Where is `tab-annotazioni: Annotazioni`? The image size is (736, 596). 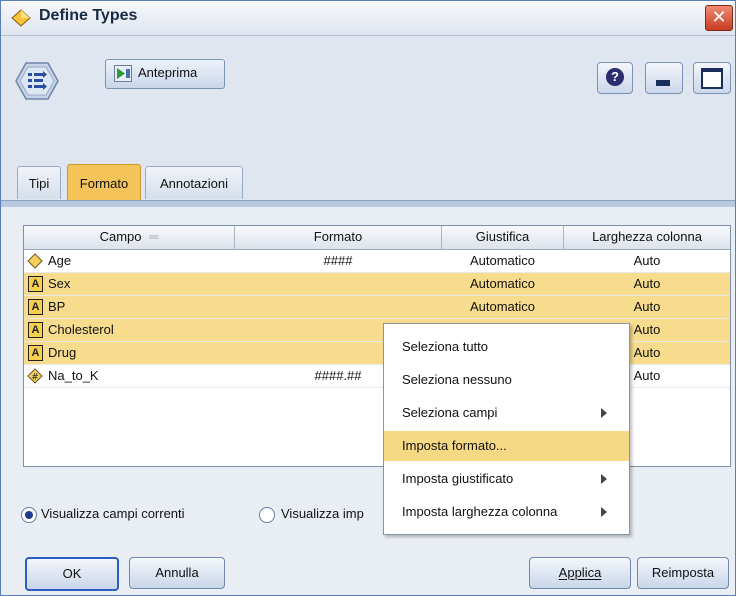 tab-annotazioni: Annotazioni is located at coordinates (194, 182).